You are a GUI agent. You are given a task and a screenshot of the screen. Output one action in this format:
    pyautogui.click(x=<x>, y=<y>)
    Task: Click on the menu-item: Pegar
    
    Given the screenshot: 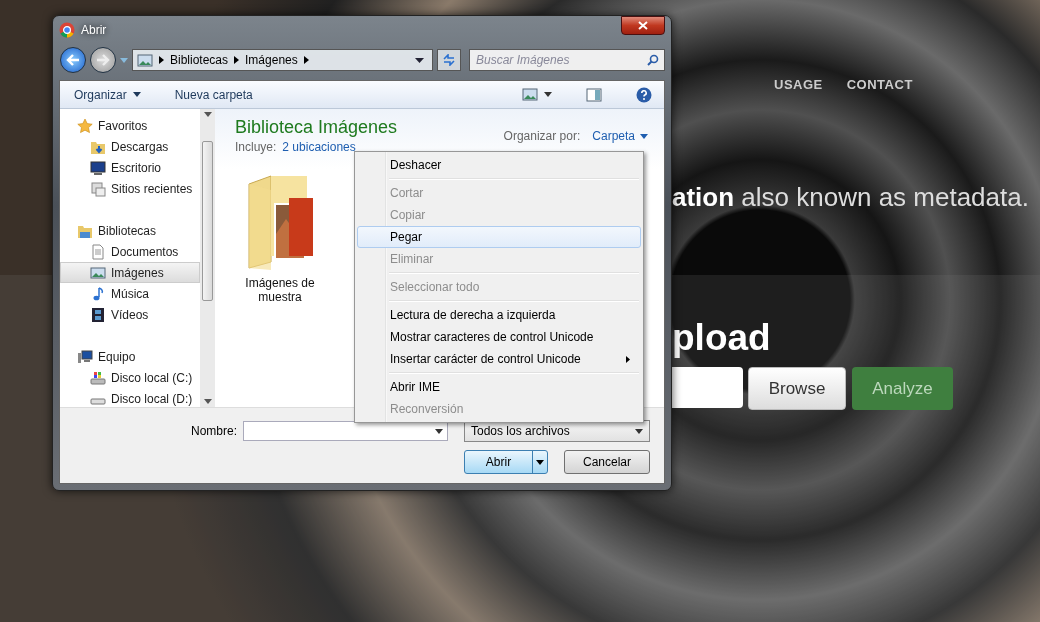 What is the action you would take?
    pyautogui.click(x=499, y=237)
    